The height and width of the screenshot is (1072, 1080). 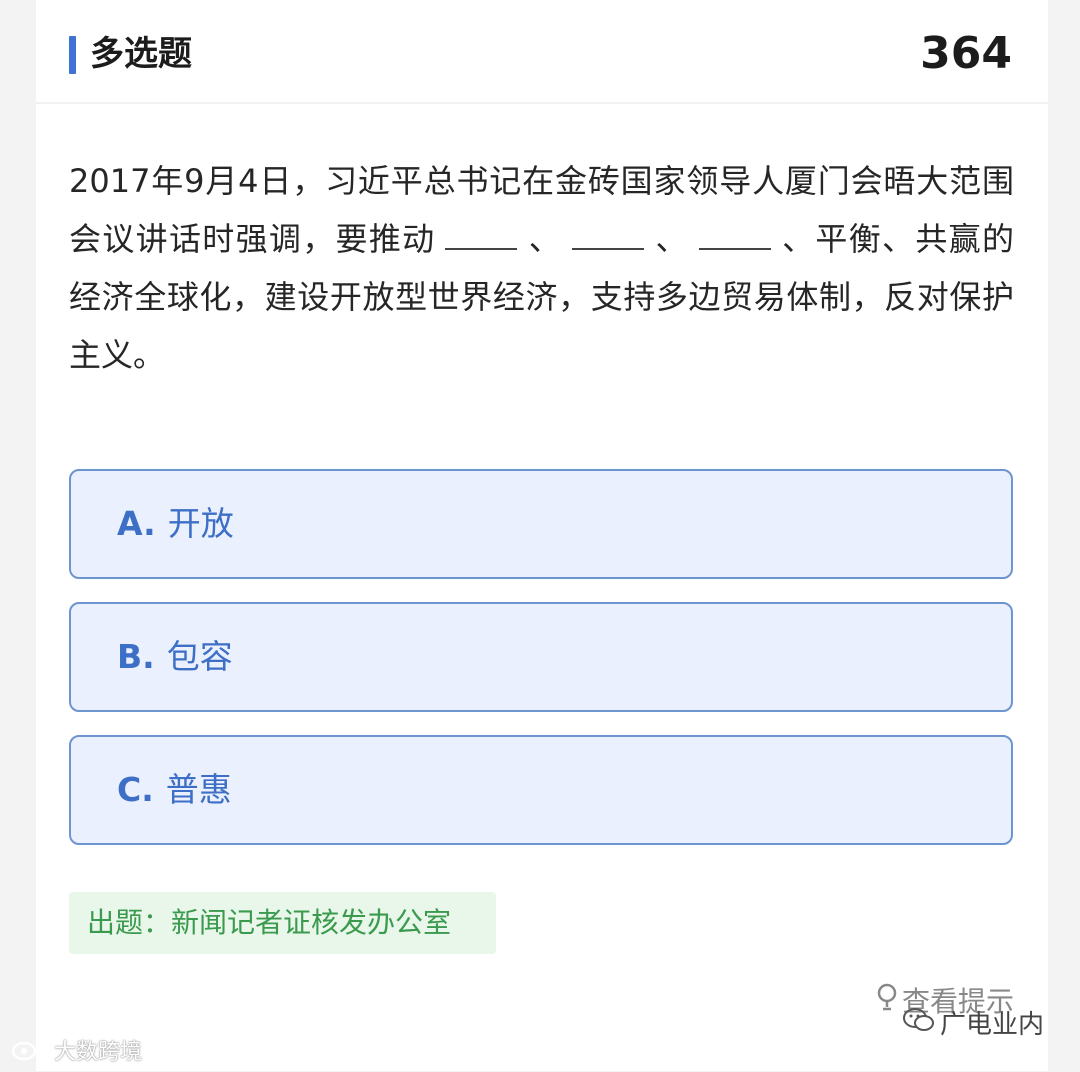 What do you see at coordinates (30, 1052) in the screenshot?
I see `weibo-icon` at bounding box center [30, 1052].